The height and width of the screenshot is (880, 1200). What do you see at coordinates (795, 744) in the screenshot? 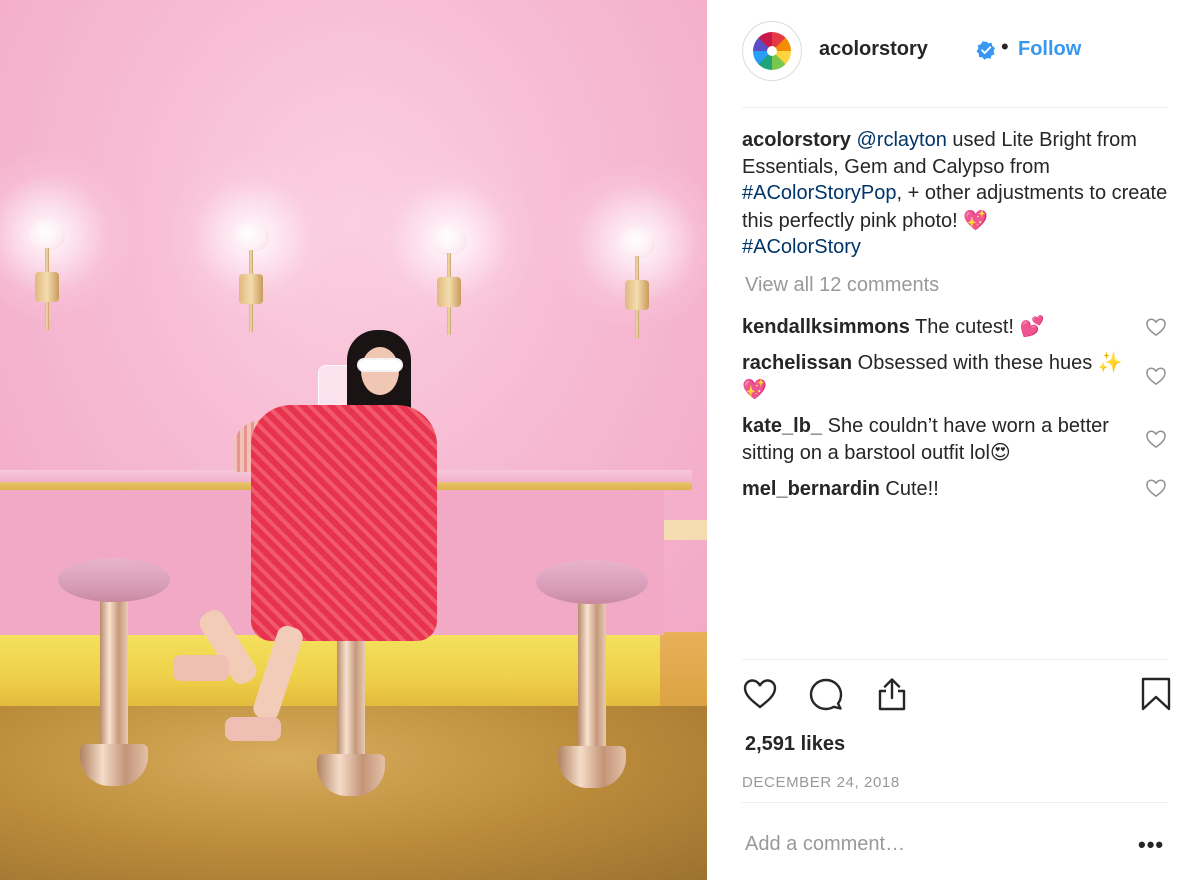
I see `likes-count: 2,591 likes` at bounding box center [795, 744].